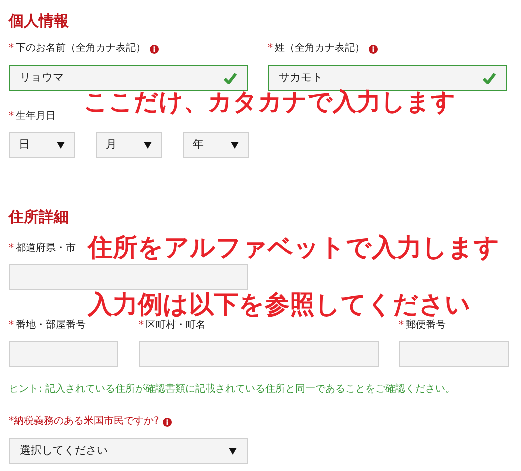 The height and width of the screenshot is (471, 521). Describe the element at coordinates (233, 390) in the screenshot. I see `hint-text: ヒント: 記入されている住所が確認書類に記載されている住所と同一であることをご確認ください。` at that location.